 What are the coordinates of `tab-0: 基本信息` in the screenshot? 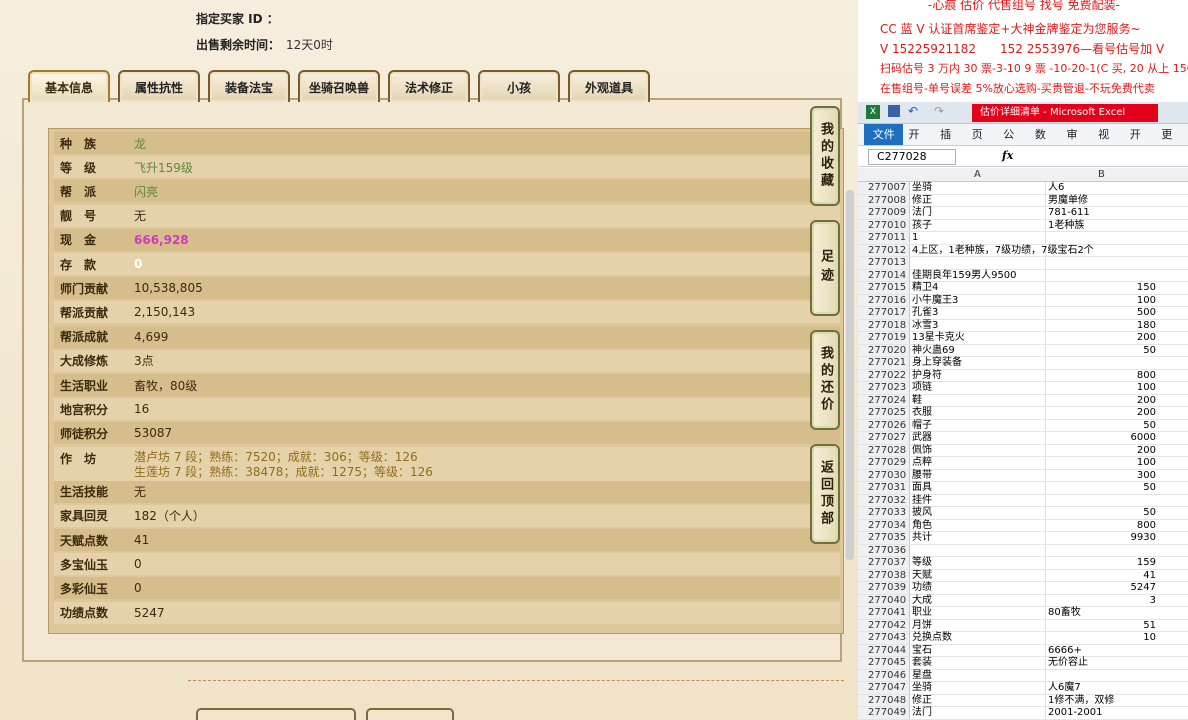 It's located at (69, 86).